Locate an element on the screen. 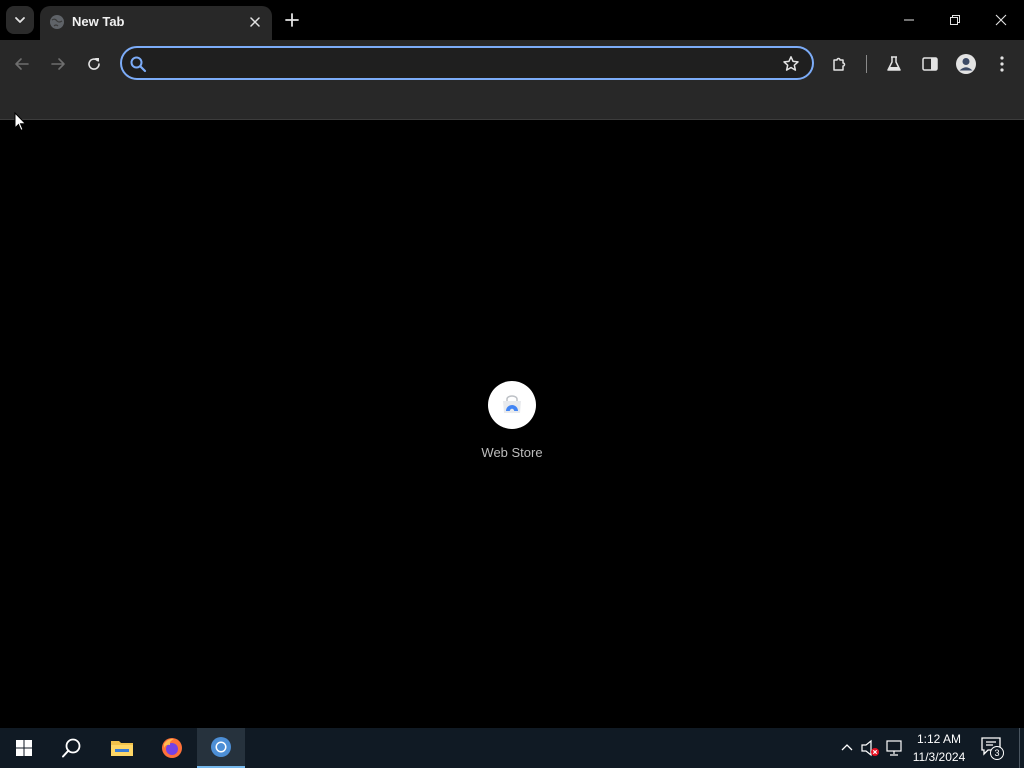 This screenshot has height=768, width=1024. bookmark-star-button is located at coordinates (791, 64).